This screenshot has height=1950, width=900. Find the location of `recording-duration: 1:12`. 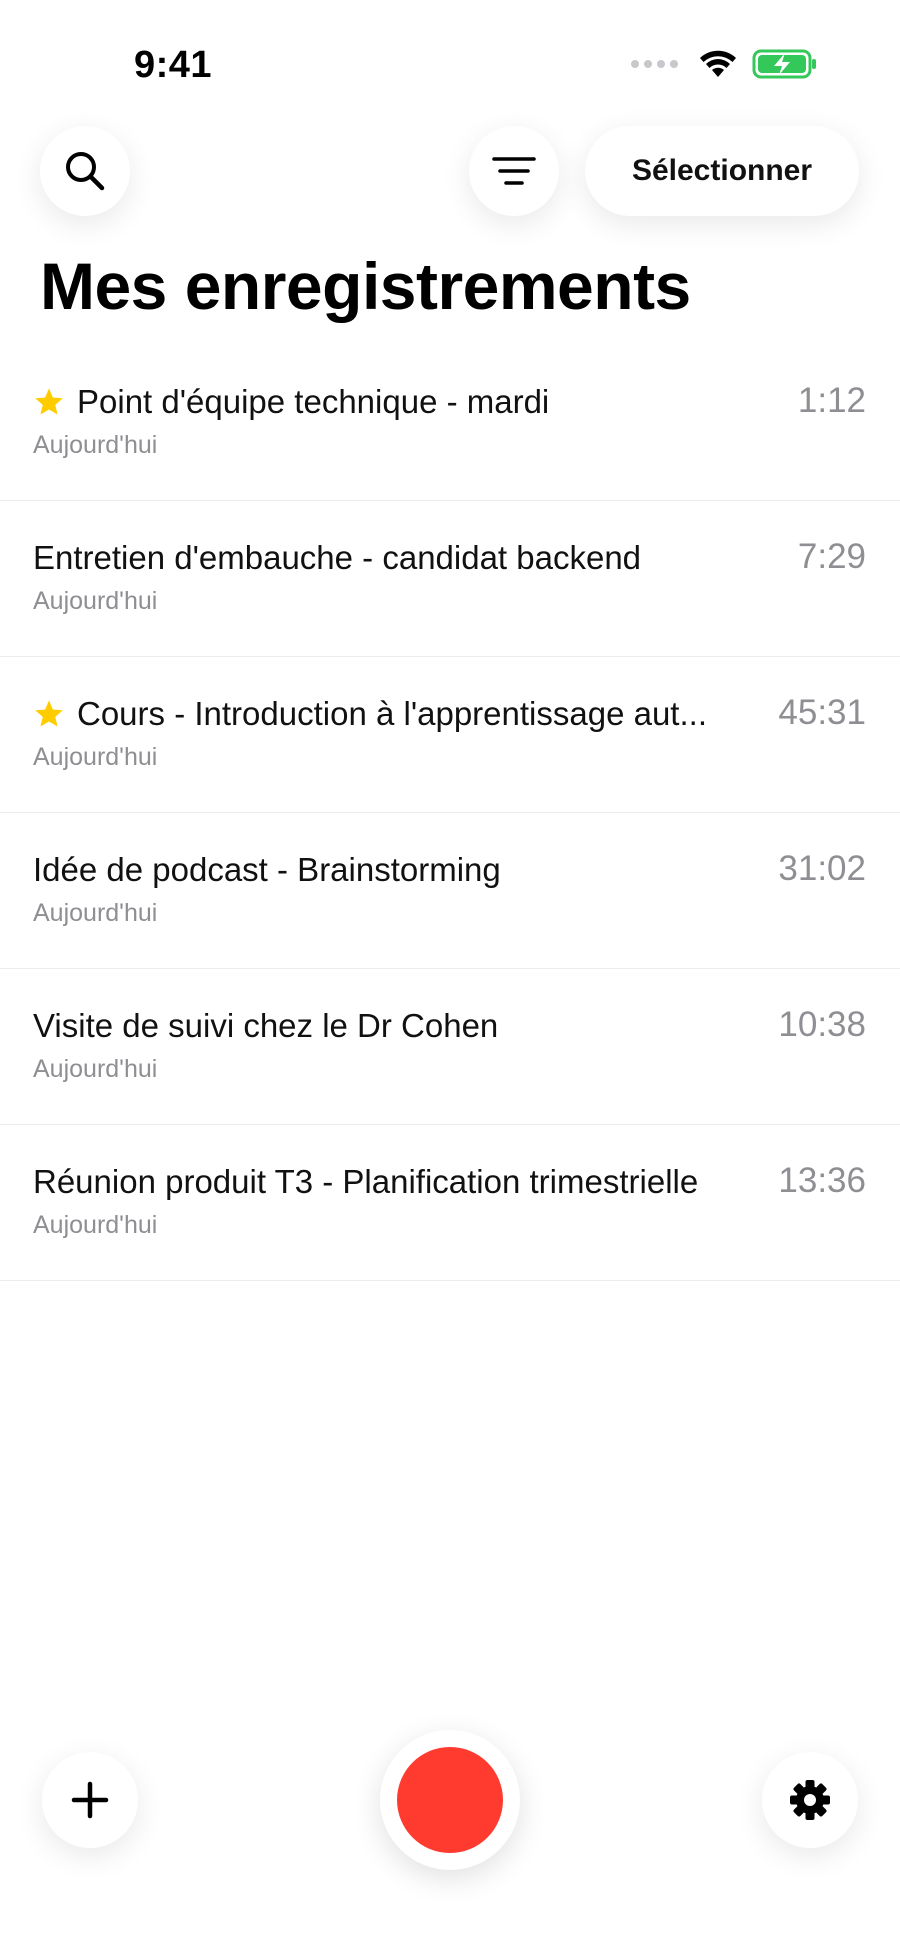

recording-duration: 1:12 is located at coordinates (831, 400).